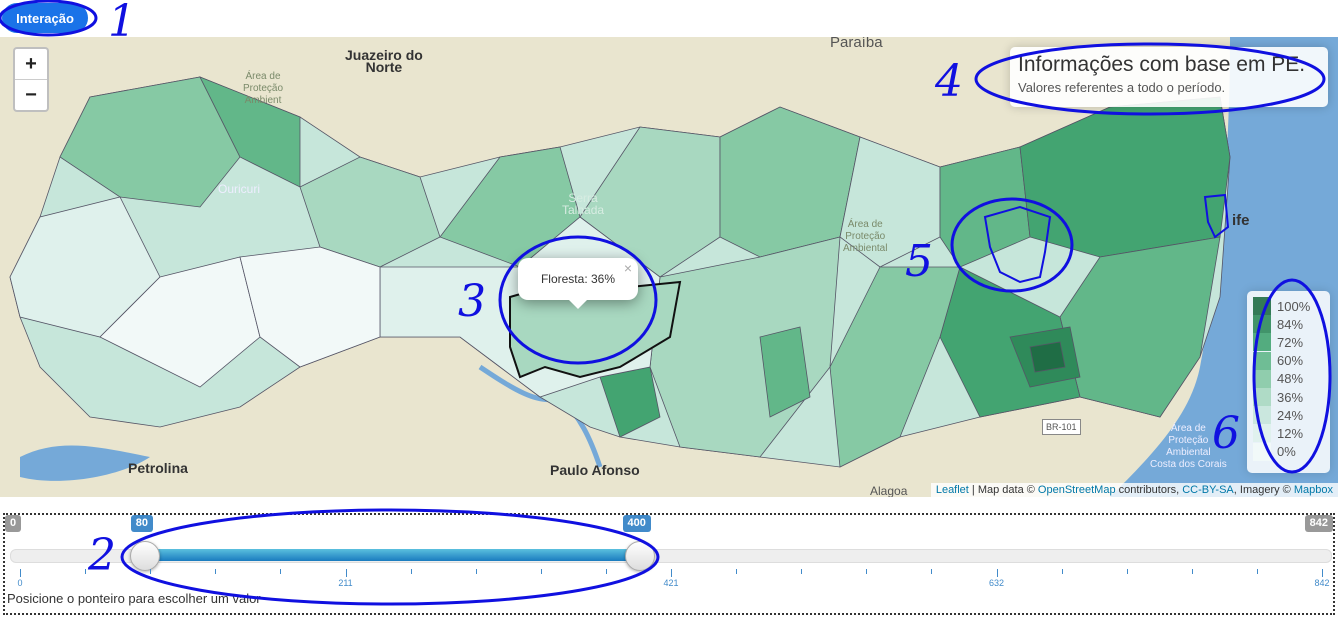 This screenshot has width=1338, height=618. Describe the element at coordinates (996, 583) in the screenshot. I see `slider-tick-label: 632` at that location.